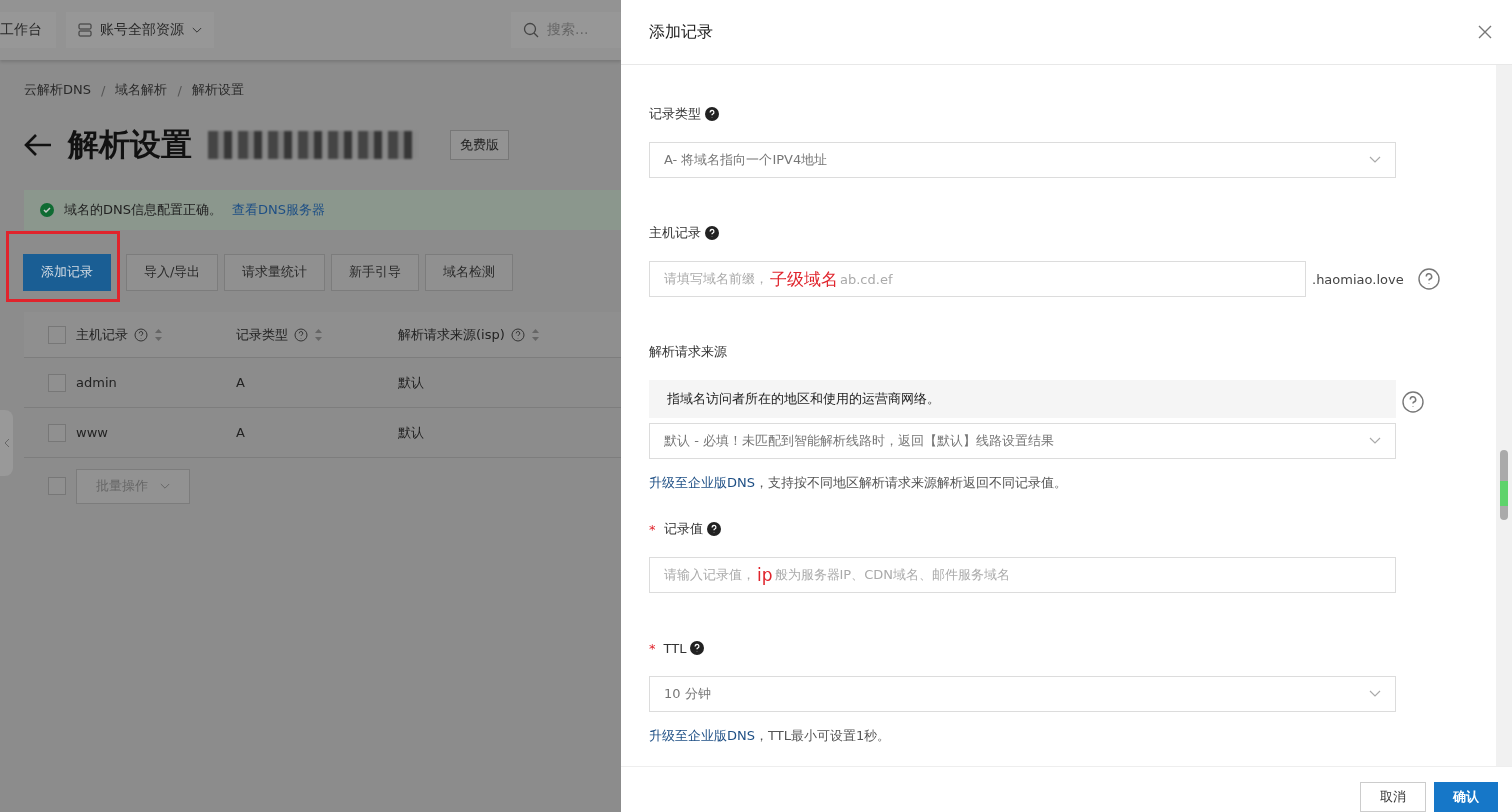 This screenshot has height=812, width=1512. What do you see at coordinates (47, 210) in the screenshot?
I see `check-circle-icon` at bounding box center [47, 210].